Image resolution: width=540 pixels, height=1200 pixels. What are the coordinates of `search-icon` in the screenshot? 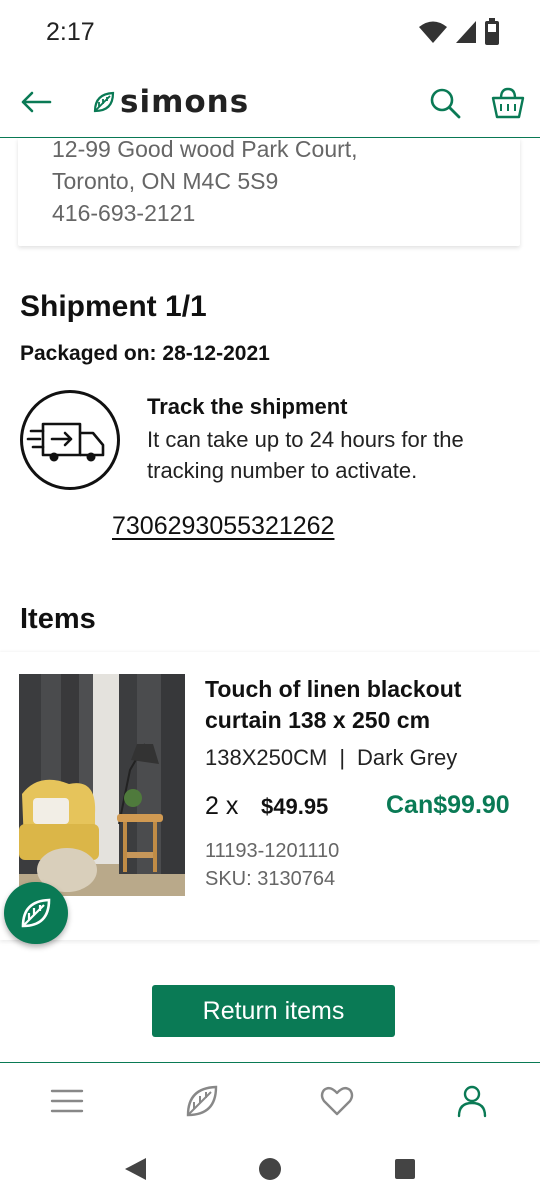 It's located at (445, 103).